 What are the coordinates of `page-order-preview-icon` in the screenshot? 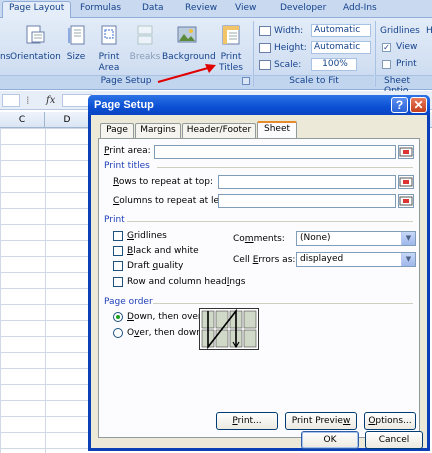 It's located at (229, 329).